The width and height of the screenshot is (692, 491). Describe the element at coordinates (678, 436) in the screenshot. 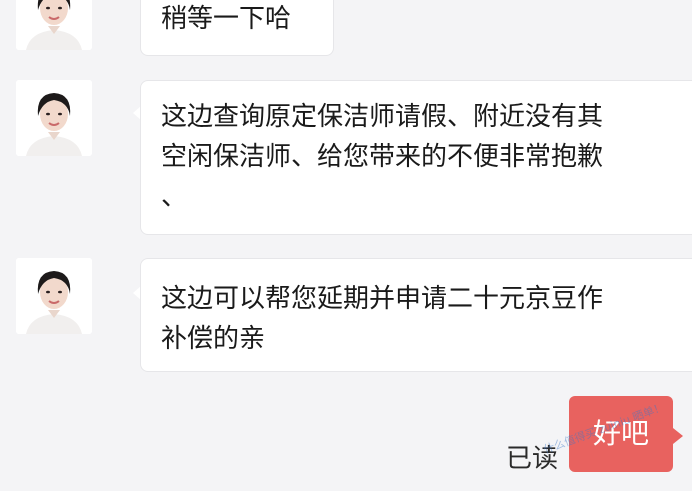

I see `my-bubble-tail` at that location.